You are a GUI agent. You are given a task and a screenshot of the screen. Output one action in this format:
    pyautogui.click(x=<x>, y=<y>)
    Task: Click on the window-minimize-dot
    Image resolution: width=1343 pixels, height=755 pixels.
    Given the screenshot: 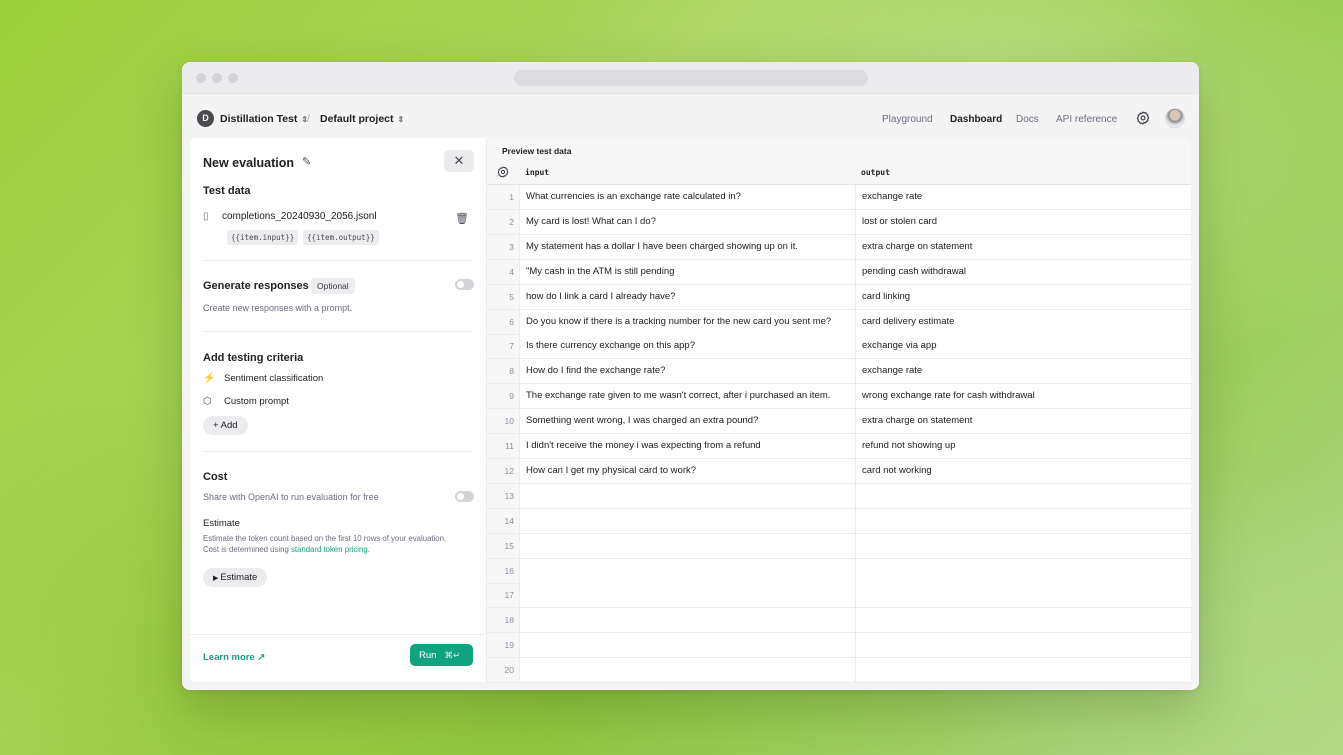 What is the action you would take?
    pyautogui.click(x=217, y=78)
    